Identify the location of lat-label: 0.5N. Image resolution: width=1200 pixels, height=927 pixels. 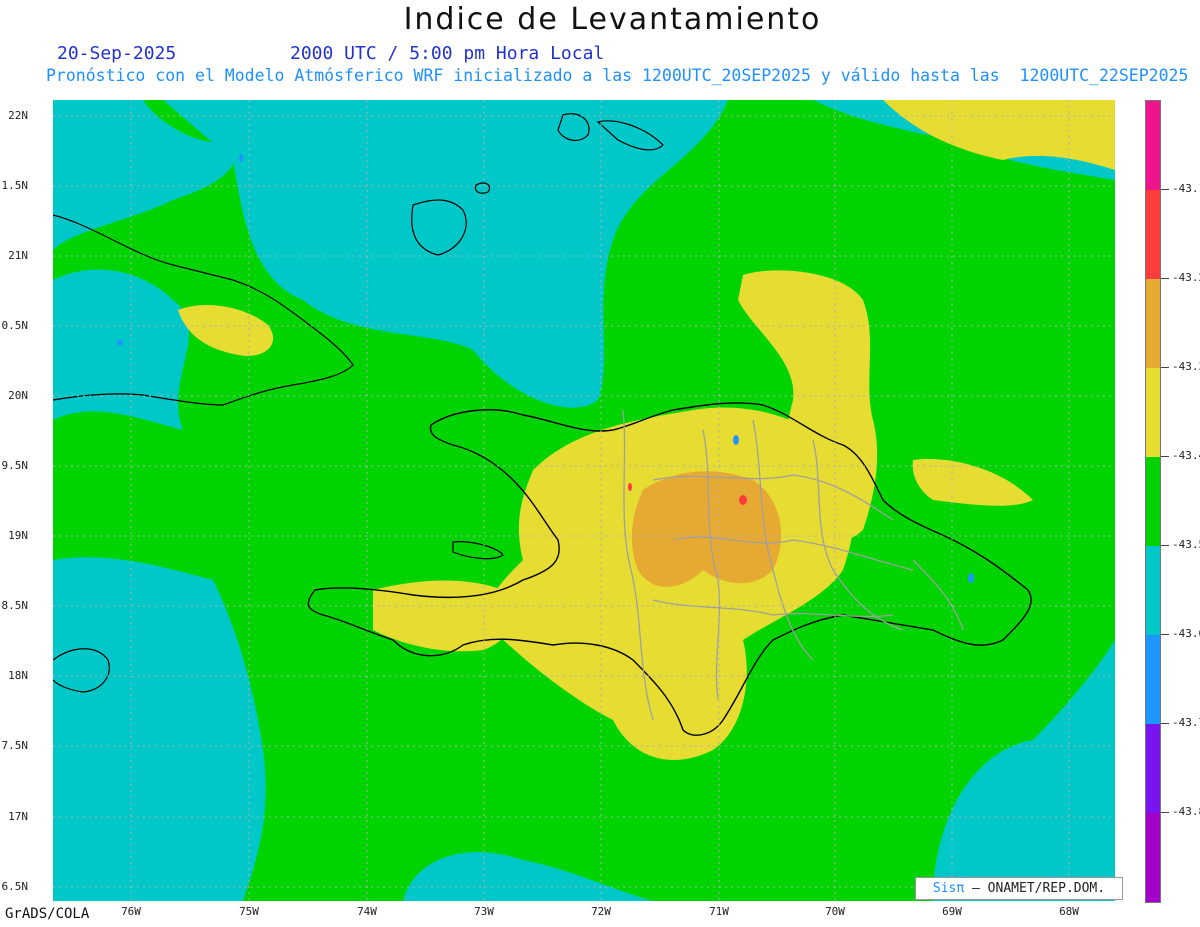
(15, 325).